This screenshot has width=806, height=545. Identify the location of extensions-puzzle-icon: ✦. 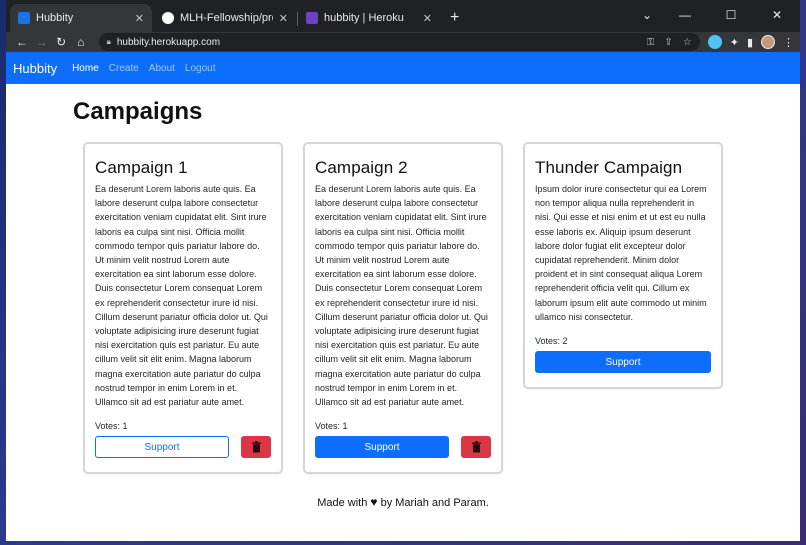
(734, 42).